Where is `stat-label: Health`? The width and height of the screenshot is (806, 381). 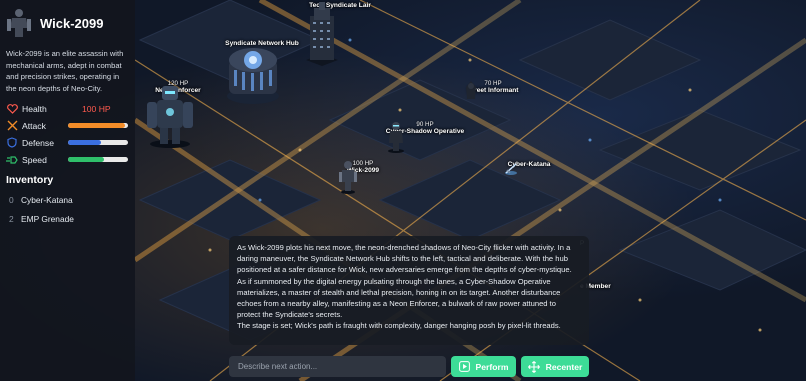
stat-label: Health is located at coordinates (34, 108).